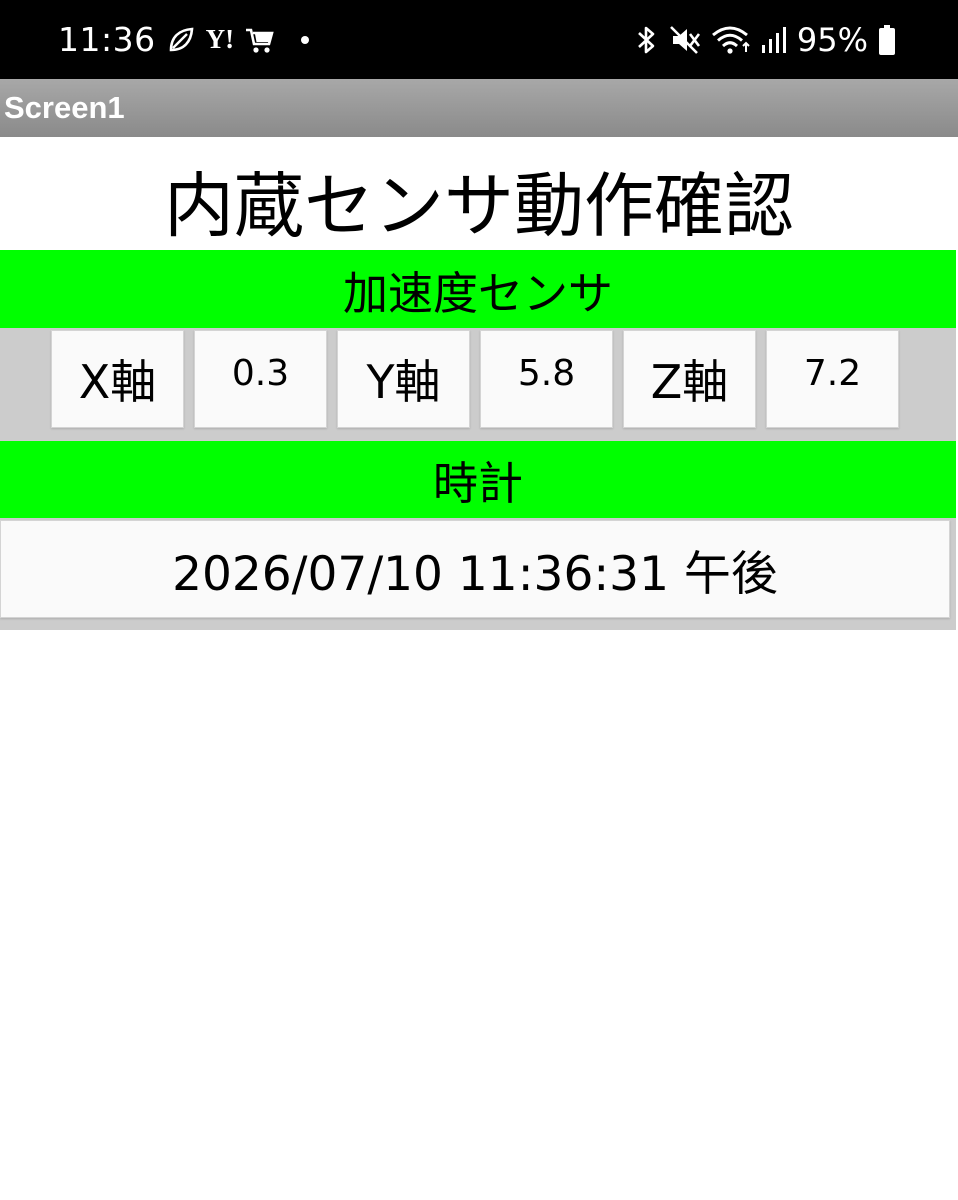 Image resolution: width=958 pixels, height=1200 pixels. Describe the element at coordinates (478, 384) in the screenshot. I see `axis-row: X軸 0.3 Y軸 5.8 Z軸 7.2` at that location.